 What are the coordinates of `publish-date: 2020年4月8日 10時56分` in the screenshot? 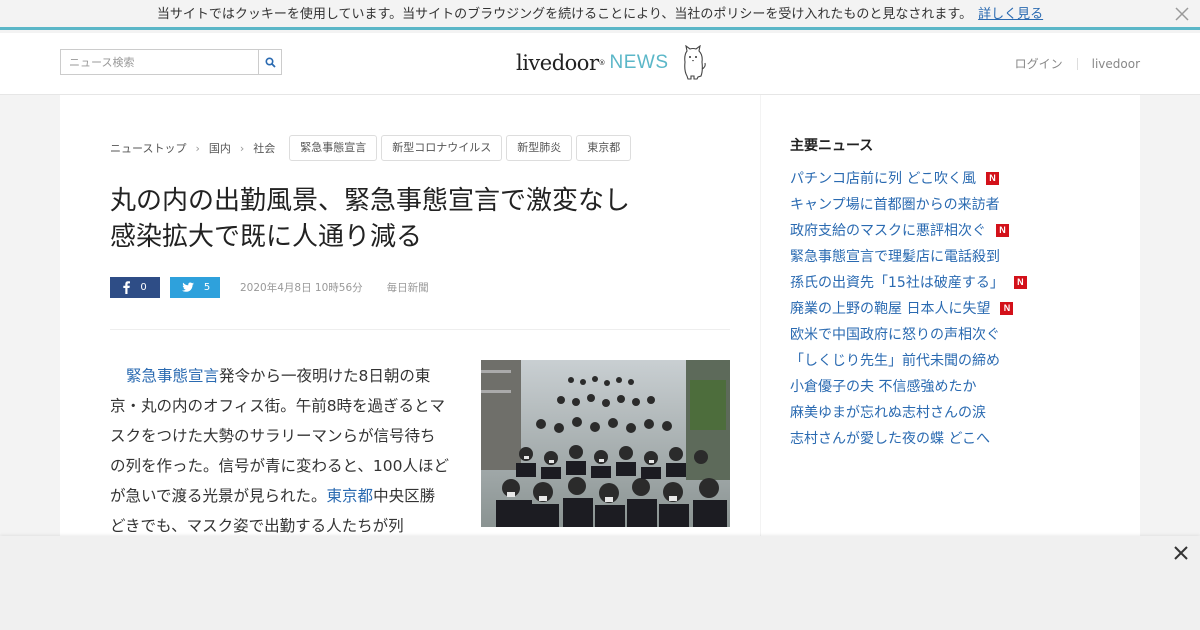 It's located at (301, 288).